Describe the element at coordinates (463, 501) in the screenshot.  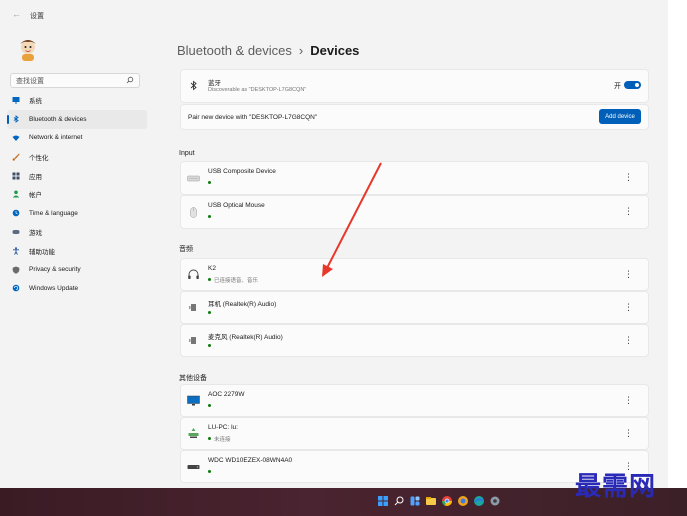
I see `browser-icon` at that location.